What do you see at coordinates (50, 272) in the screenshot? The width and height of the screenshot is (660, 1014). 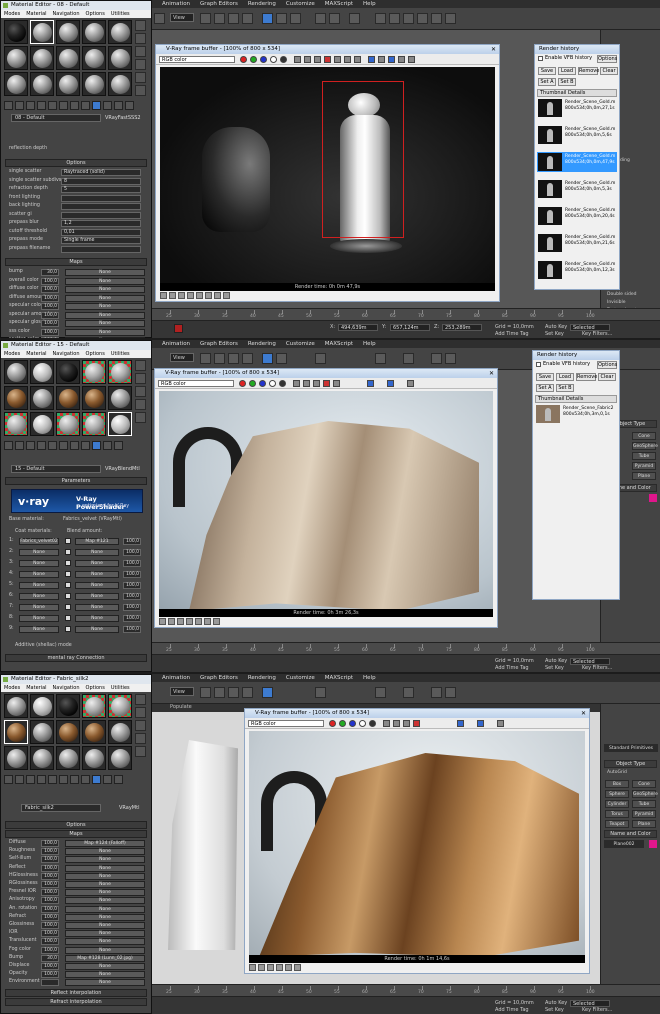 I see `map-amount-spinner: 30,0` at bounding box center [50, 272].